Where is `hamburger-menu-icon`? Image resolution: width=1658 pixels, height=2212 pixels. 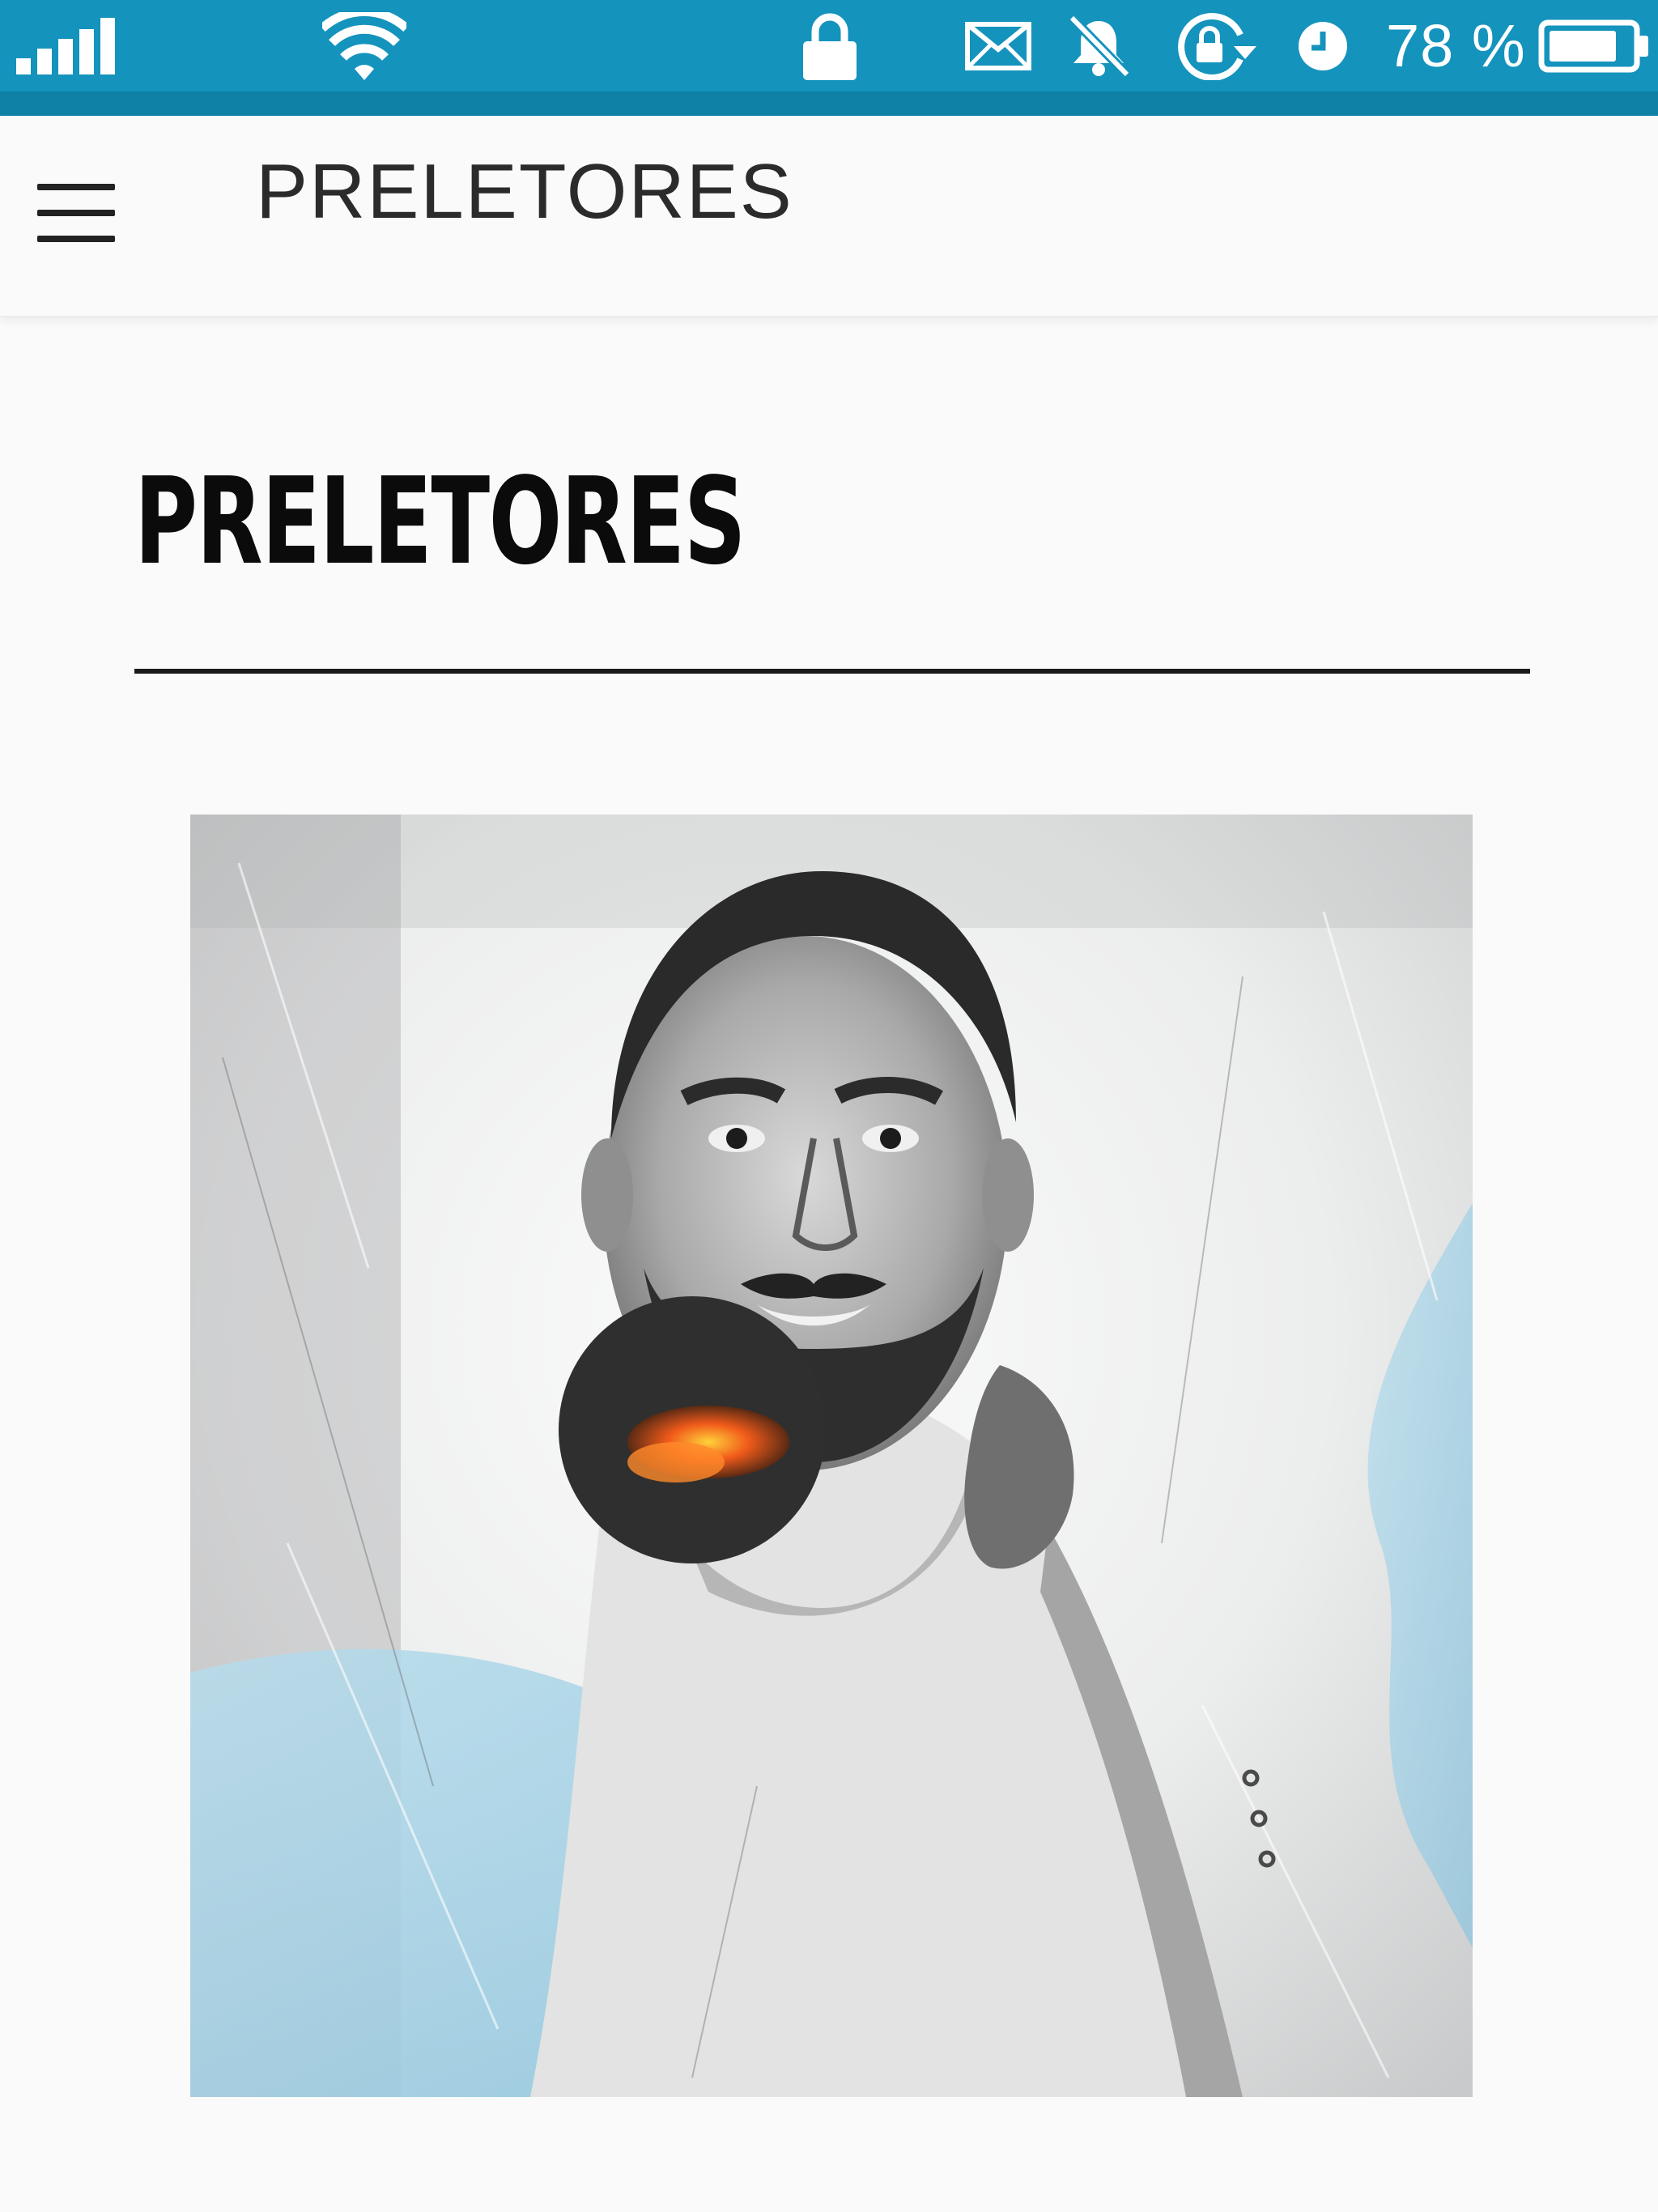 hamburger-menu-icon is located at coordinates (76, 213).